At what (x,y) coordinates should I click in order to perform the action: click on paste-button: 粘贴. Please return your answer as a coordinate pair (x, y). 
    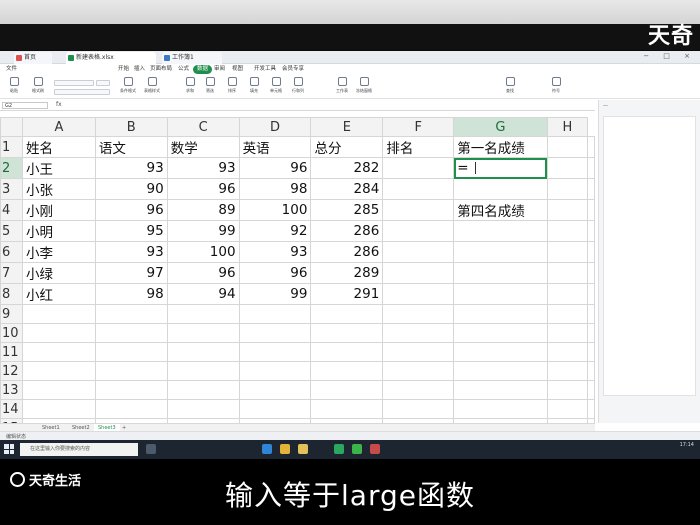
    Looking at the image, I should click on (14, 87).